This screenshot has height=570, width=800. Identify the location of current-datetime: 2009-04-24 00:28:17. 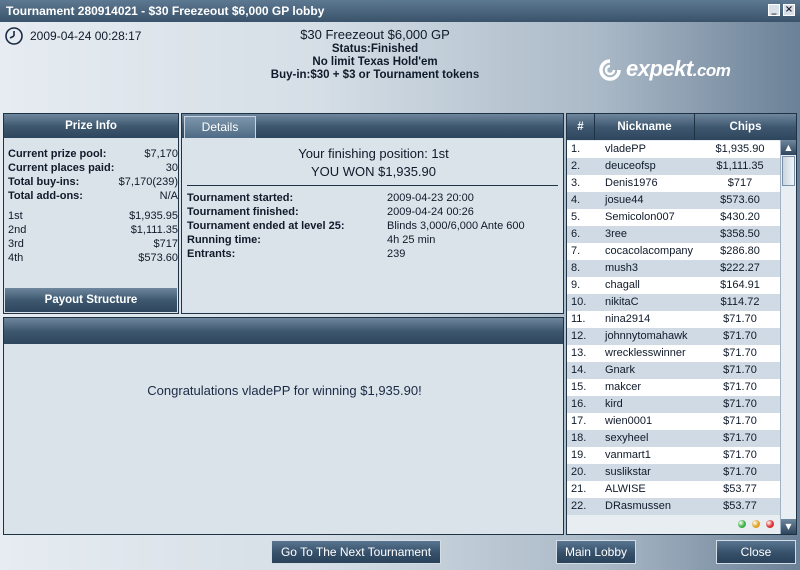
(86, 36).